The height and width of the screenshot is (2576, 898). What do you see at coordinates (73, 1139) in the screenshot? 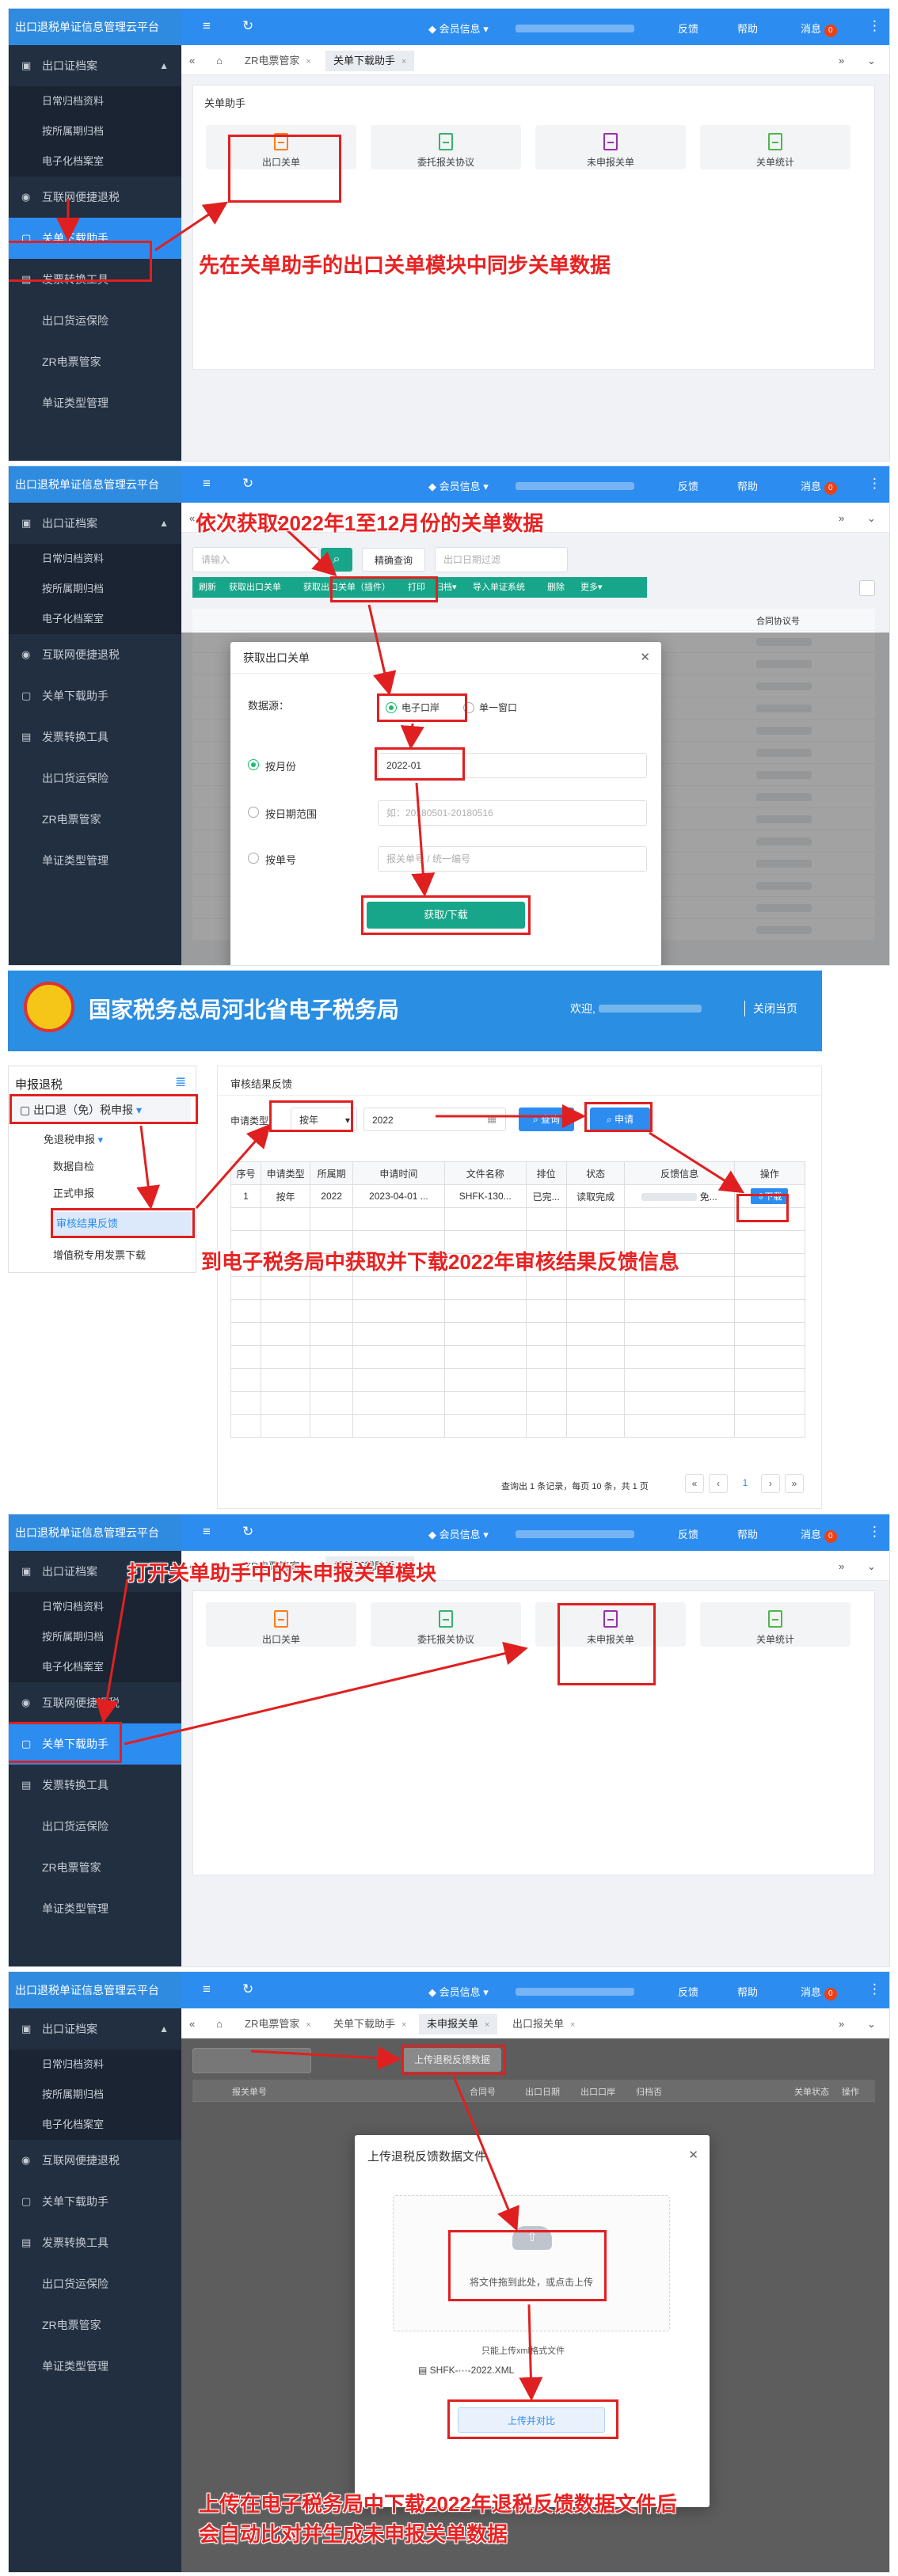
I see `menu-item-exempt: 免退税申报 ▾` at bounding box center [73, 1139].